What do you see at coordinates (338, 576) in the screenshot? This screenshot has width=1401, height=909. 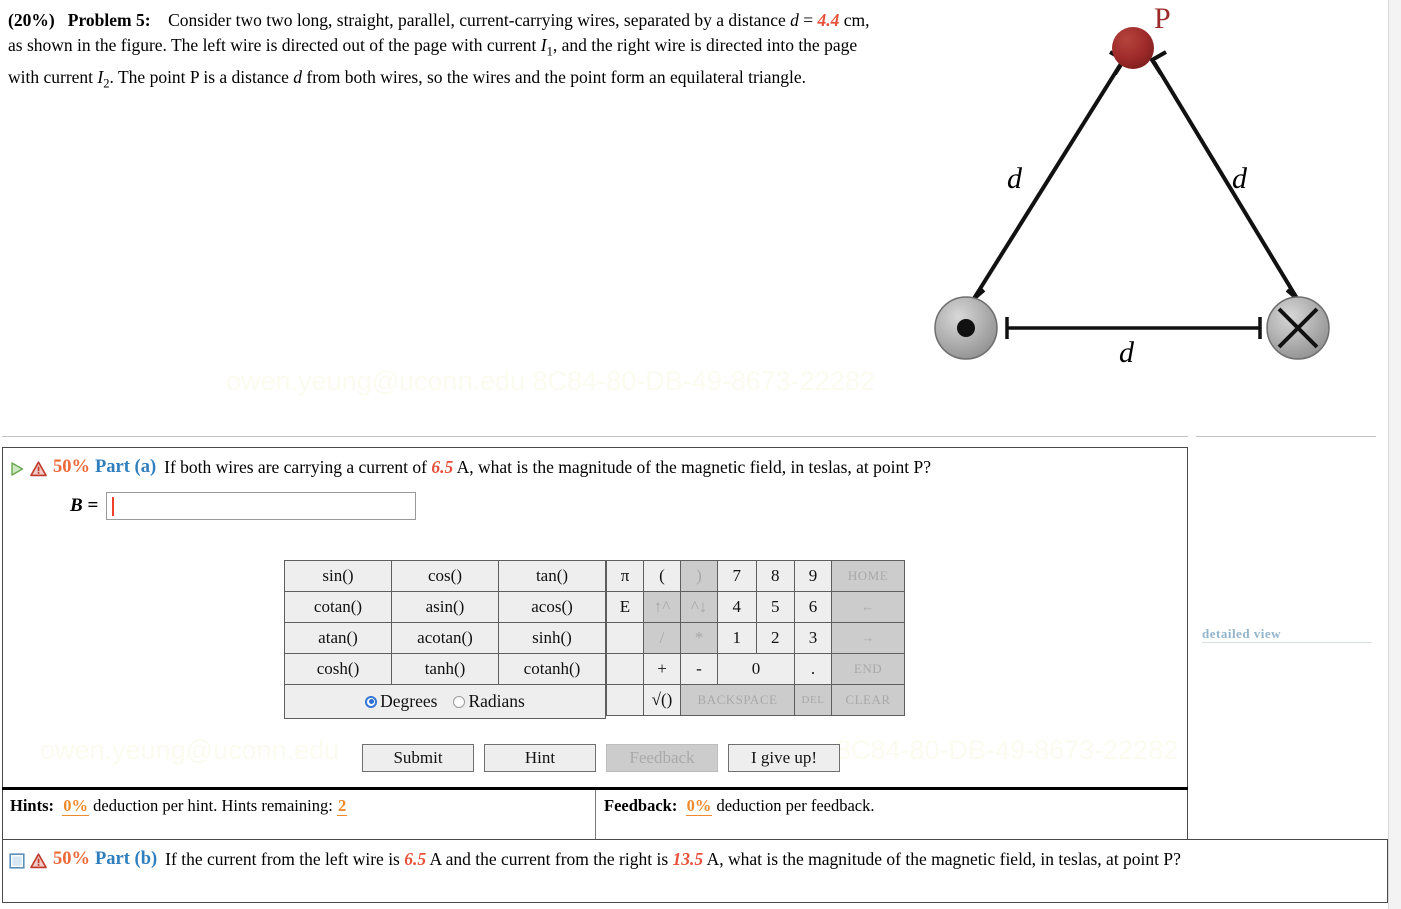 I see `key-sin: sin()` at bounding box center [338, 576].